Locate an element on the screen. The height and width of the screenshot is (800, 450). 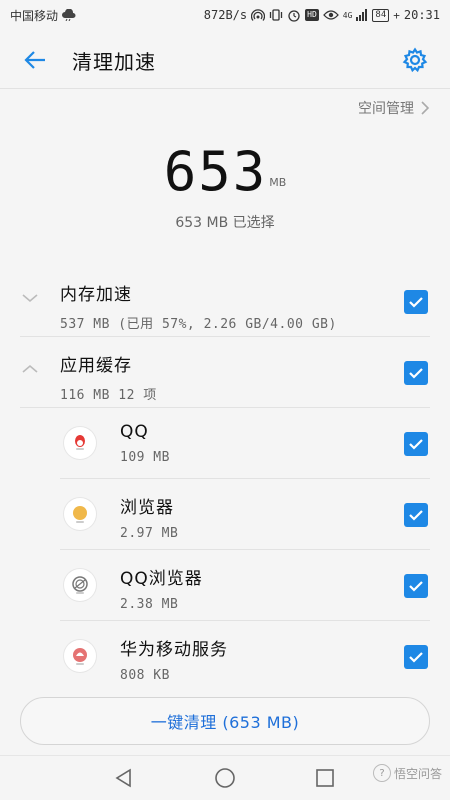
app-text: 浏览器 2.97 MB is located at coordinates (149, 517).